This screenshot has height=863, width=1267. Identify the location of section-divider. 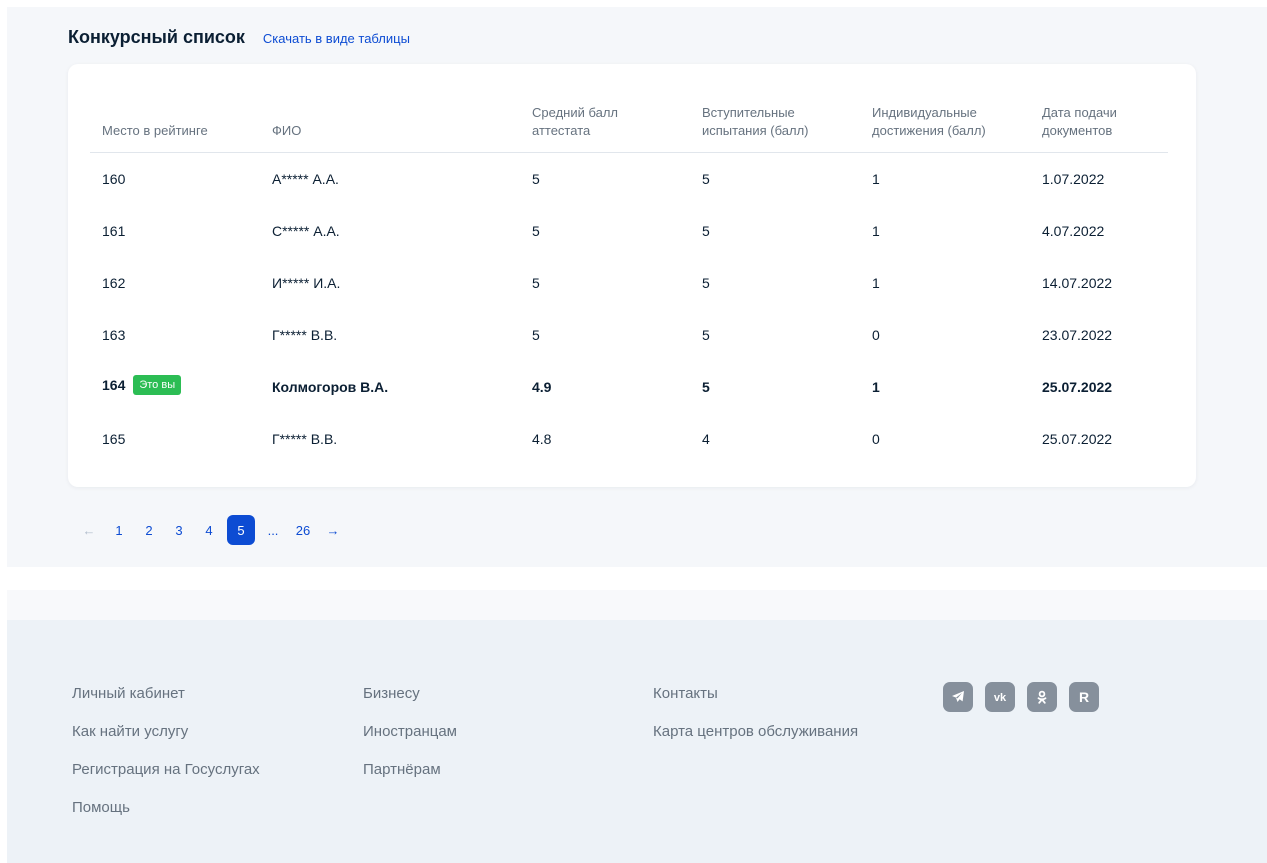
(637, 605).